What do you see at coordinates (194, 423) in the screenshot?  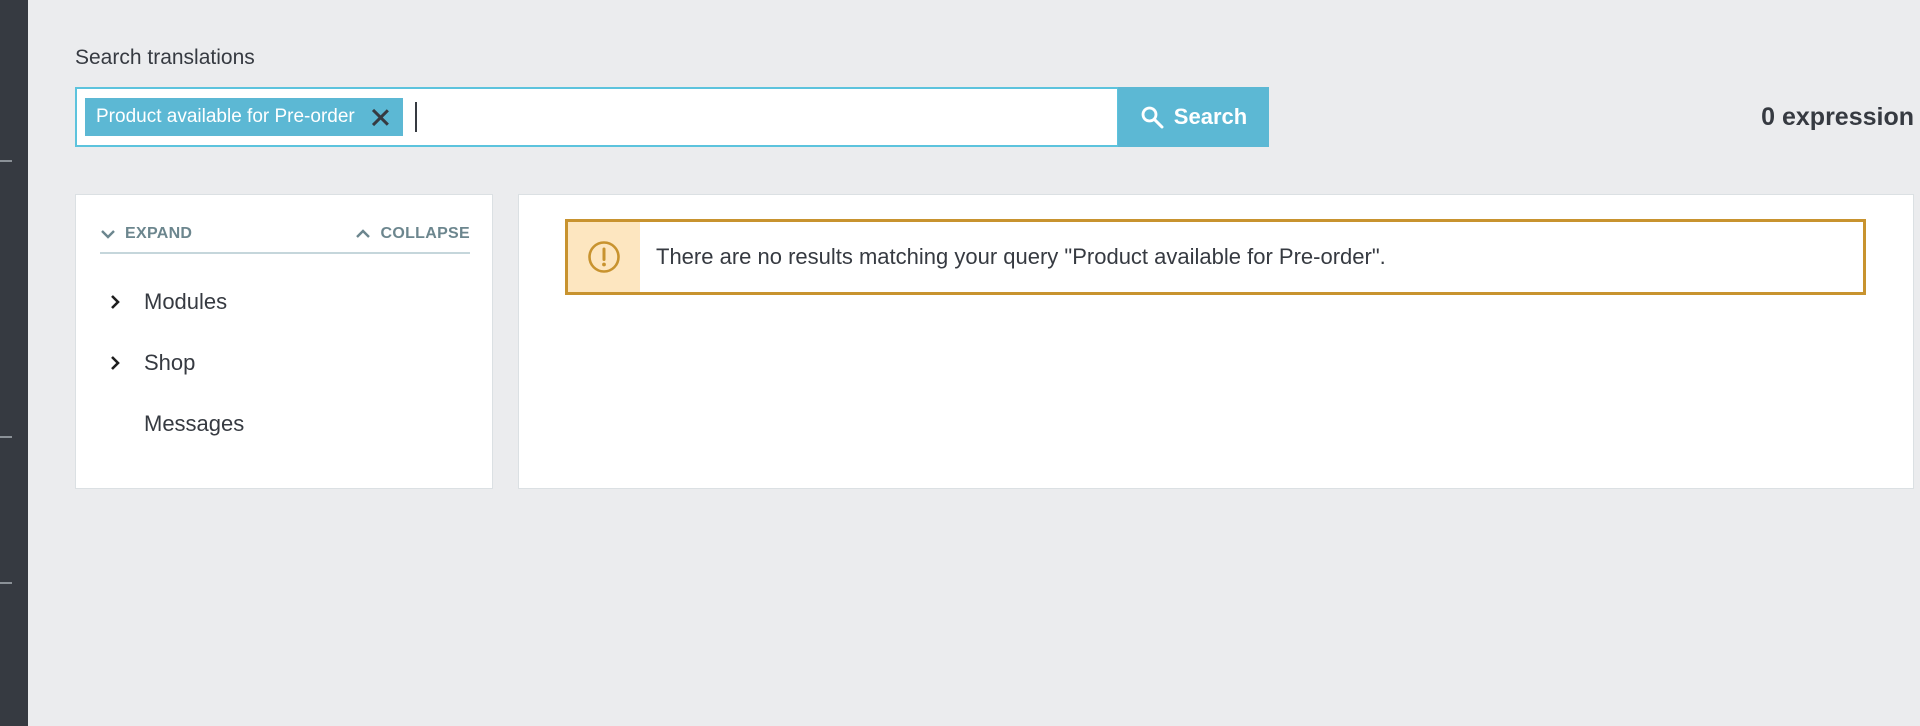 I see `tree-item-label: Messages` at bounding box center [194, 423].